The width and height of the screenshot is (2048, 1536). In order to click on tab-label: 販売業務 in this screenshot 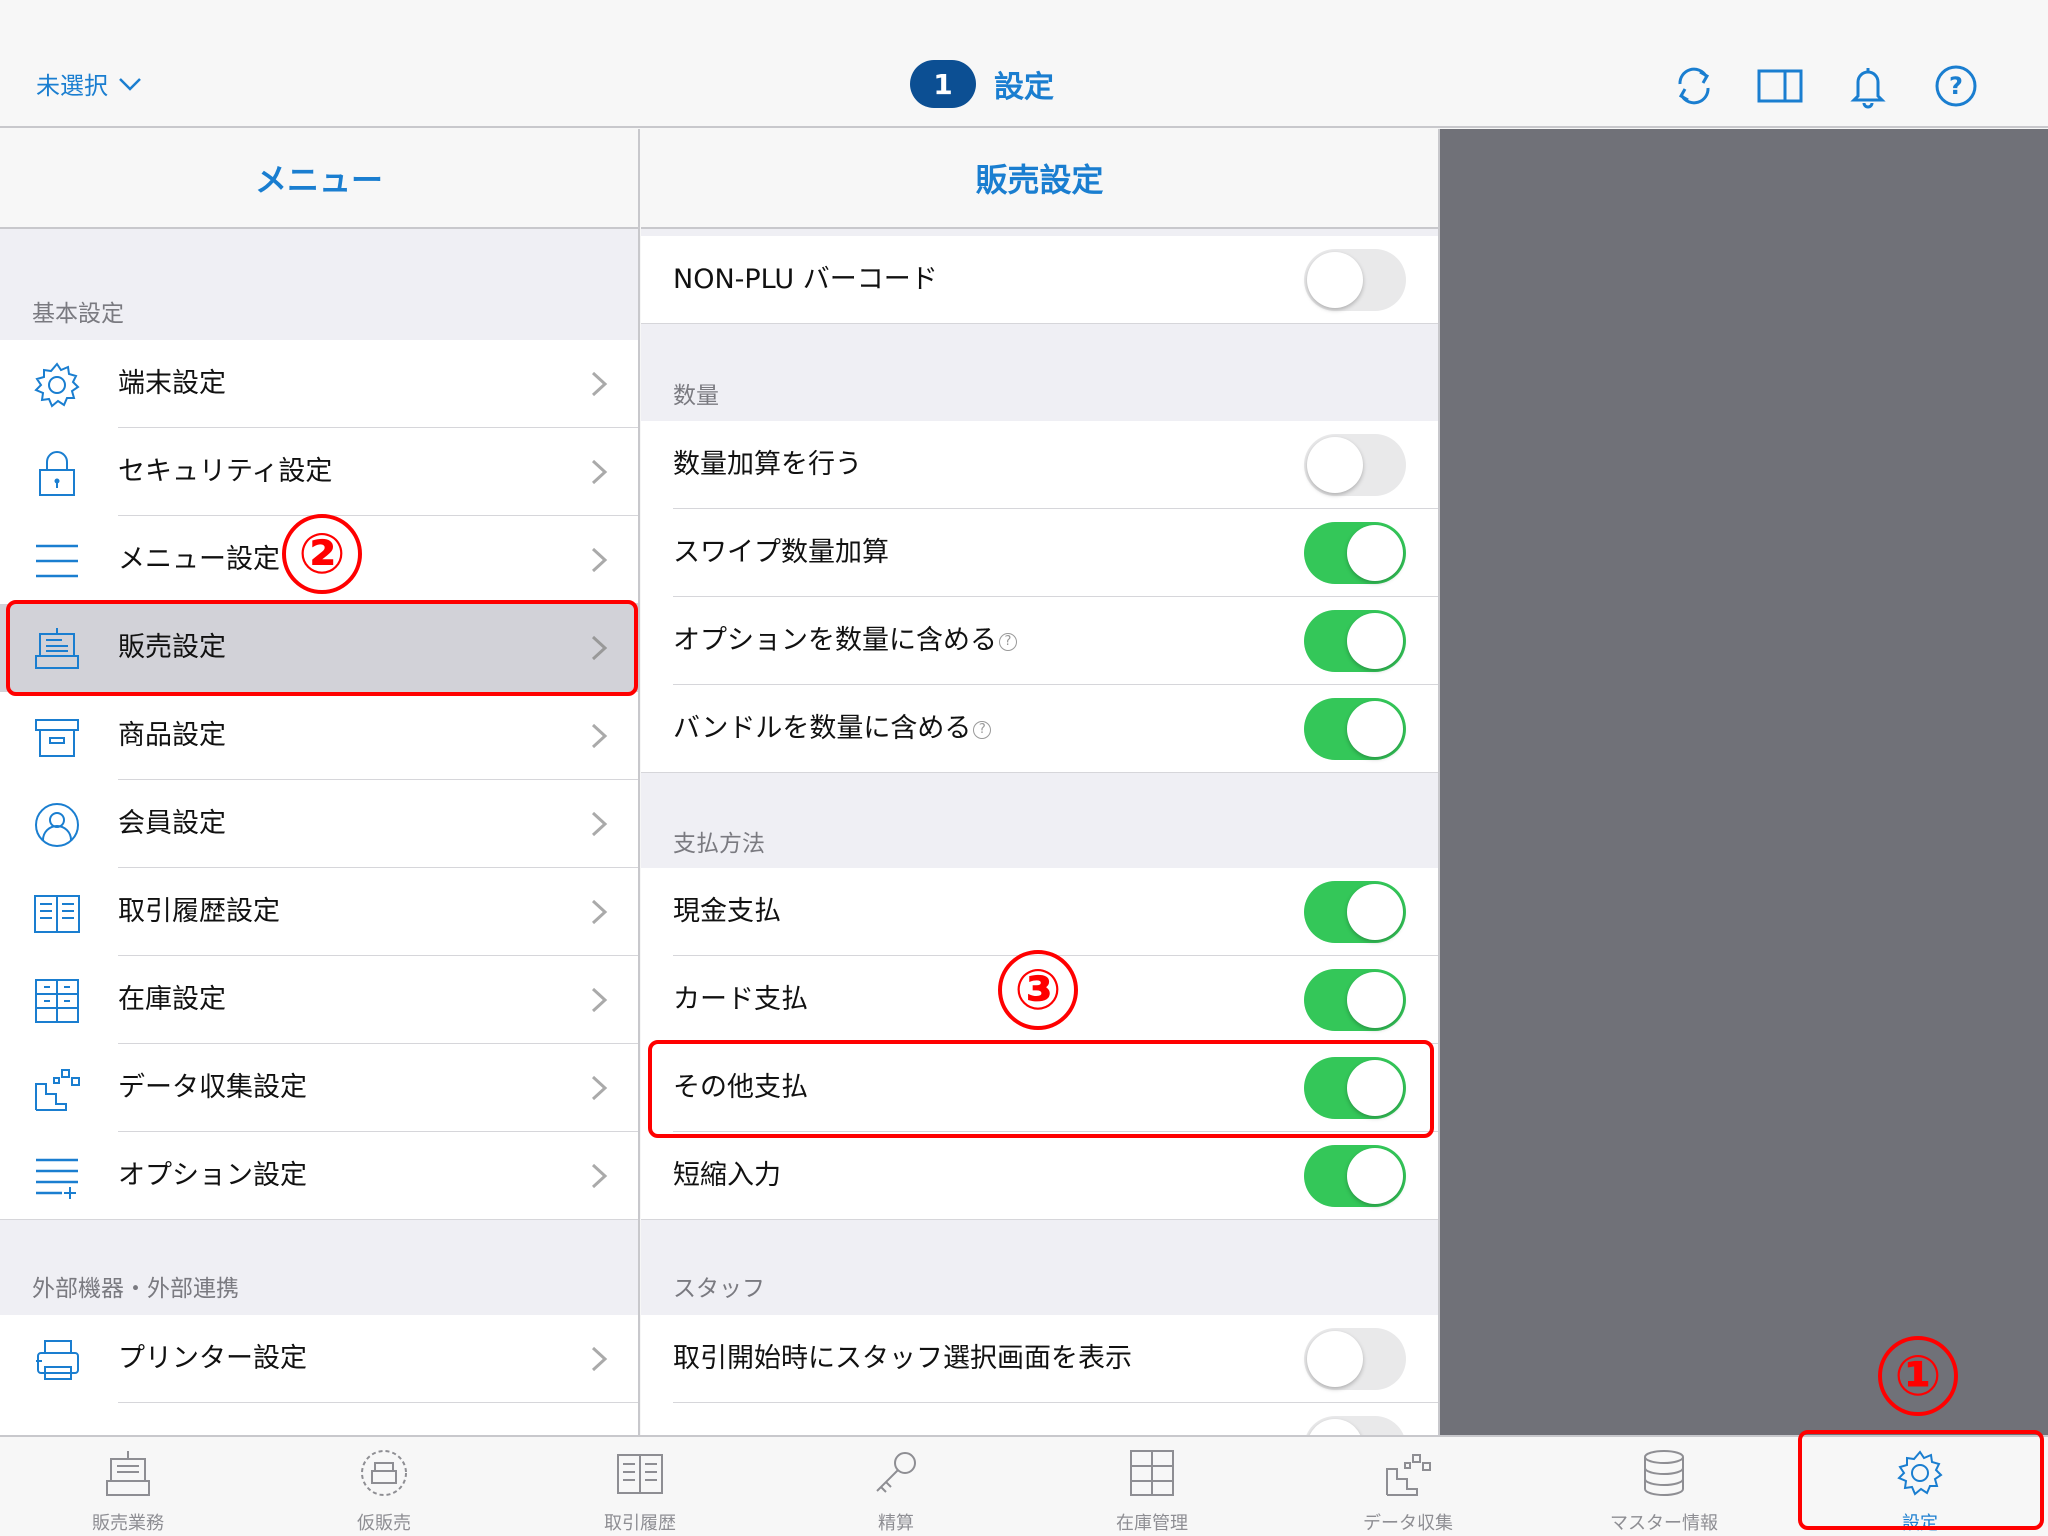, I will do `click(128, 1523)`.